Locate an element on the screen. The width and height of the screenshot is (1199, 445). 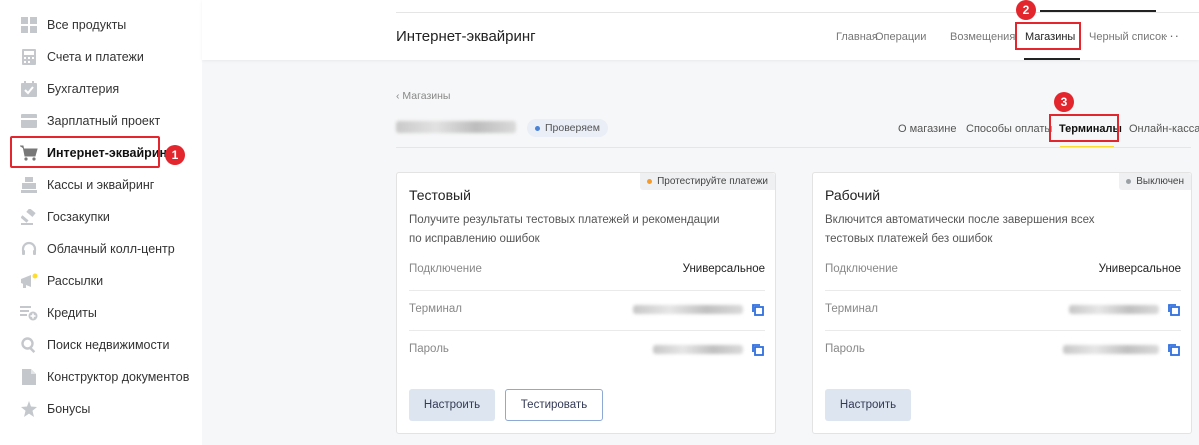
sidebar-item-label: Все продукты is located at coordinates (87, 25).